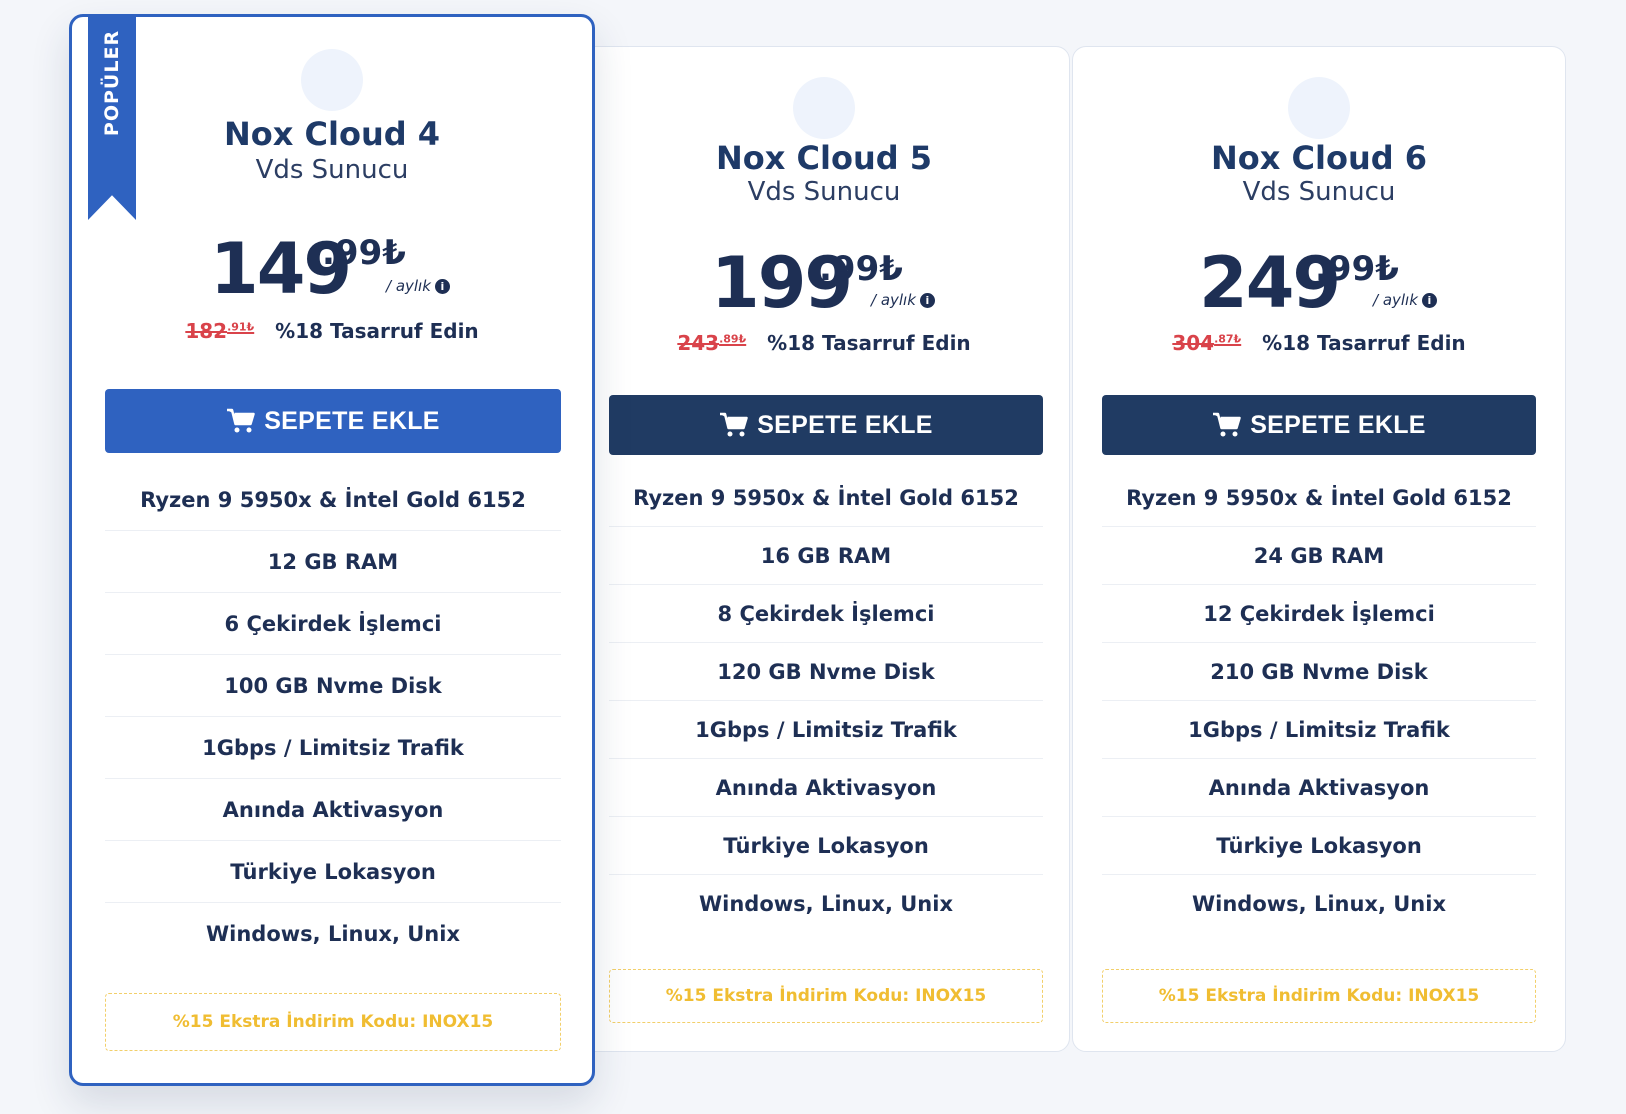 Image resolution: width=1626 pixels, height=1114 pixels. I want to click on feature-item: 12 Çekirdek İşlemci, so click(1319, 614).